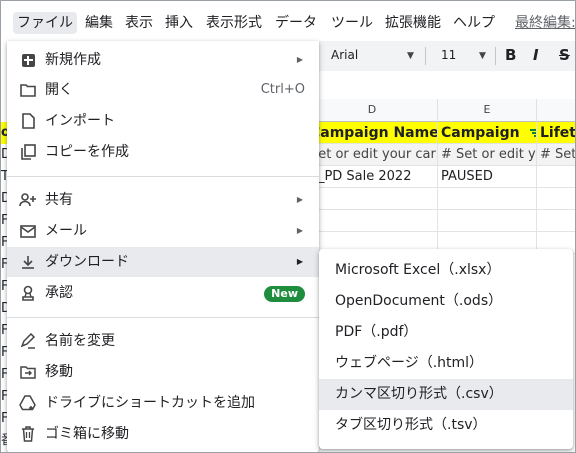  I want to click on font-family-select: Arial, so click(344, 55).